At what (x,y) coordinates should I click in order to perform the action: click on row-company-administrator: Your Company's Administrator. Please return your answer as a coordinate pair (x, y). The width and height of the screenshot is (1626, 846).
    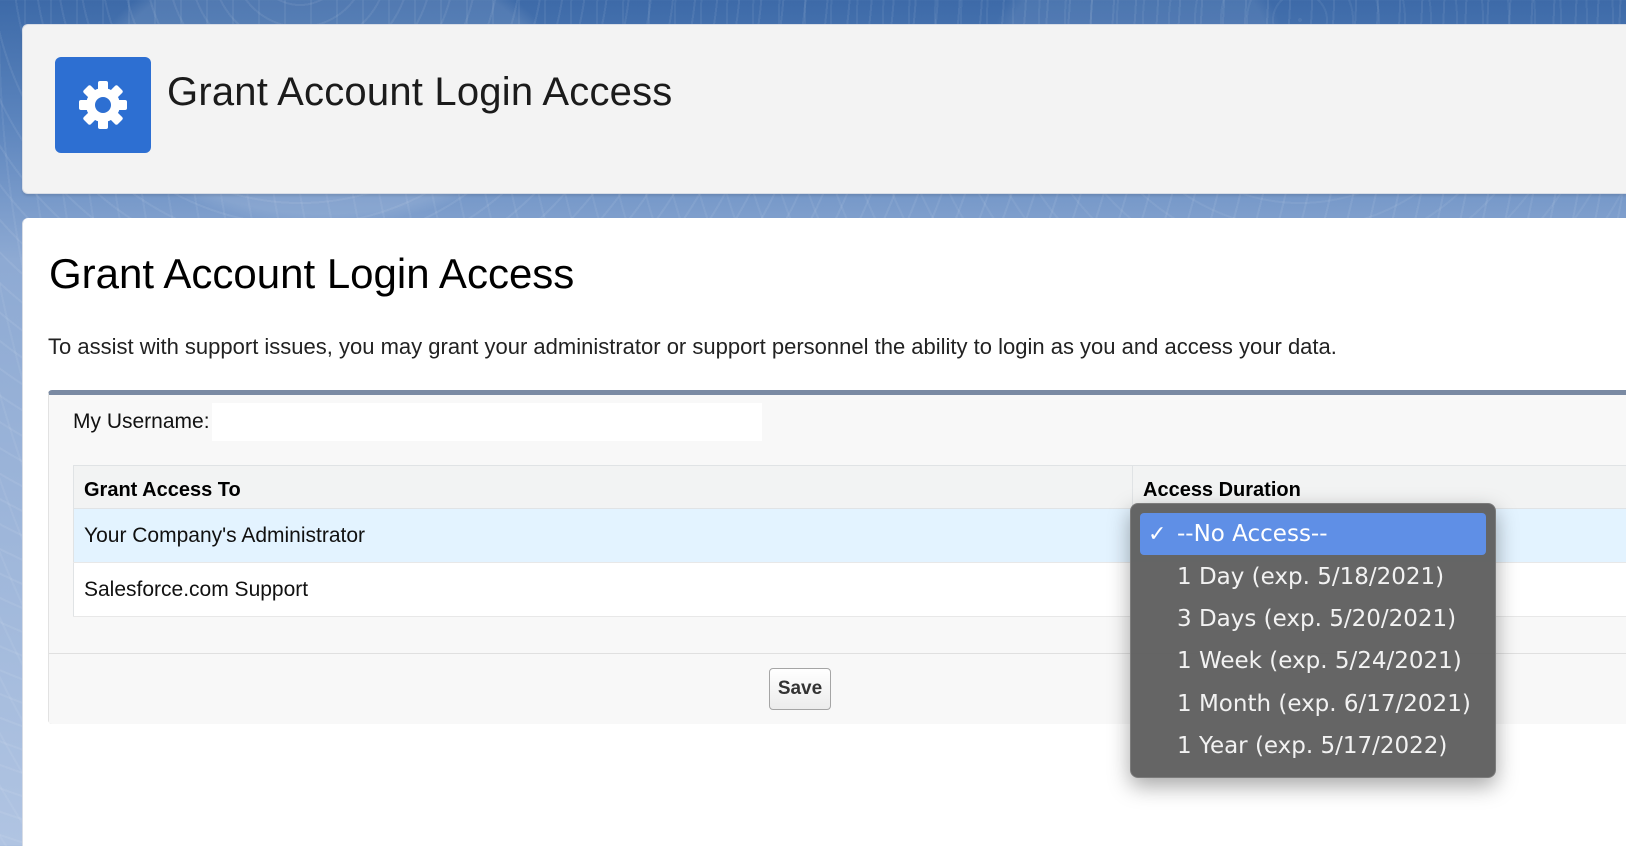
    Looking at the image, I should click on (603, 535).